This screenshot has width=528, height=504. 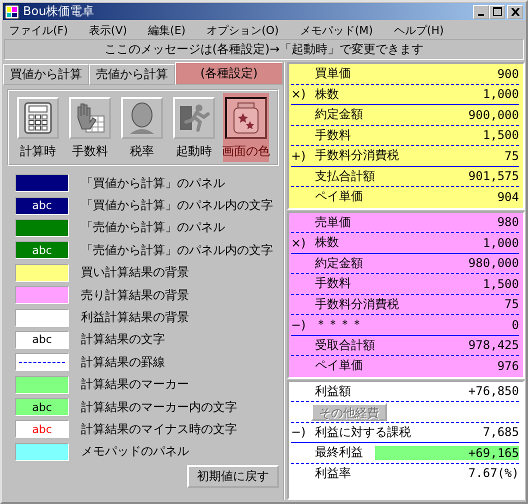 I want to click on result-label: 利益額, so click(x=333, y=391).